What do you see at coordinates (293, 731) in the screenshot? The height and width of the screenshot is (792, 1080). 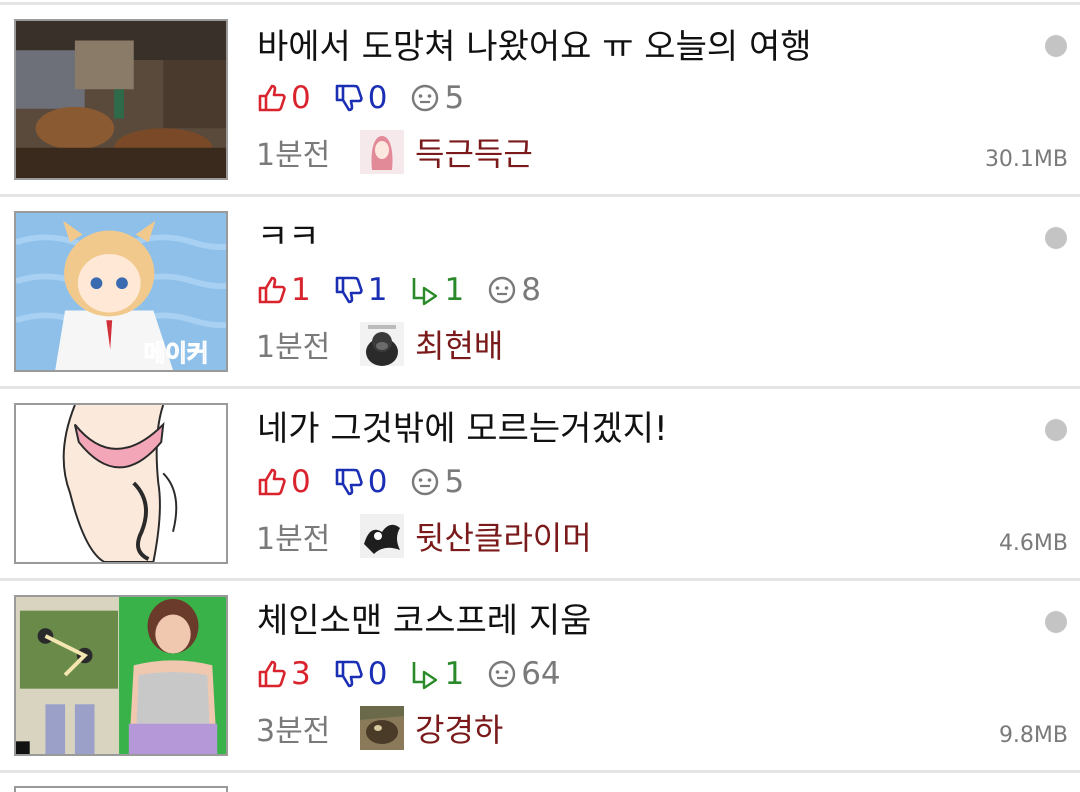 I see `post-time: 3분전` at bounding box center [293, 731].